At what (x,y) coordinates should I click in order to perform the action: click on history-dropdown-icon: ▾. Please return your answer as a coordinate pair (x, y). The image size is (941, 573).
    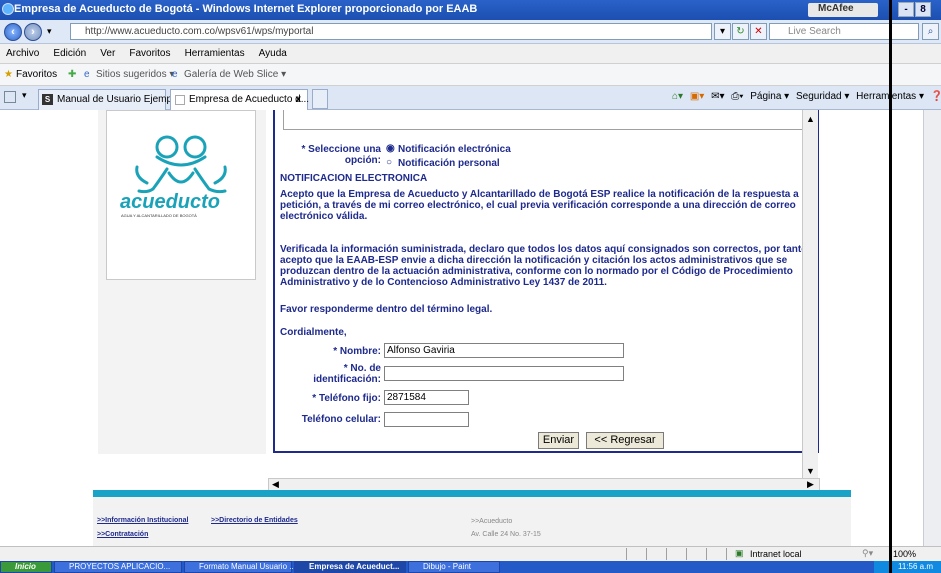
    Looking at the image, I should click on (49, 31).